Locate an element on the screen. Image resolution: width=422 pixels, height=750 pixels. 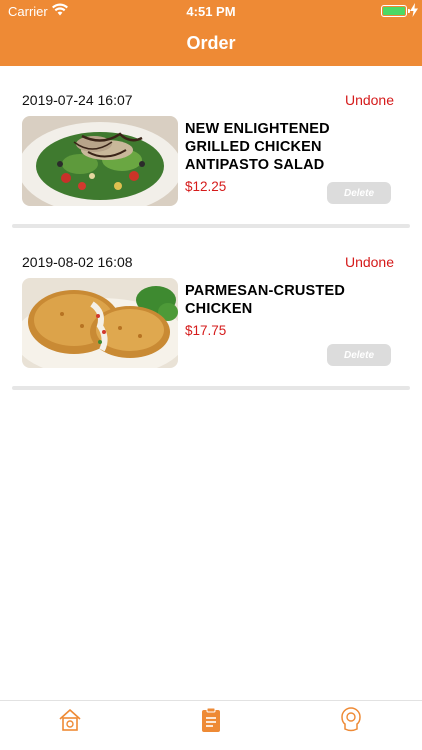
salad-image is located at coordinates (100, 161).